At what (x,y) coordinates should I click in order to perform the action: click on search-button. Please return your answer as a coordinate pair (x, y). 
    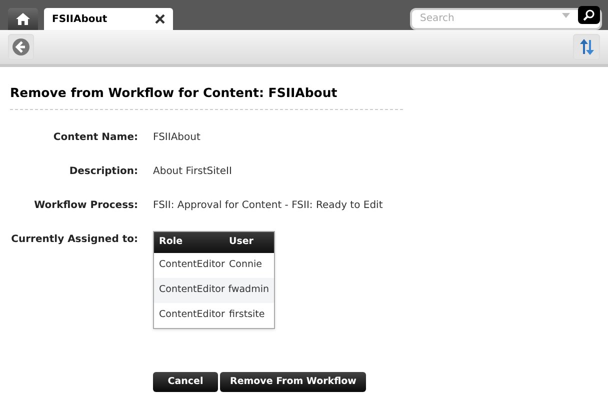
    Looking at the image, I should click on (589, 15).